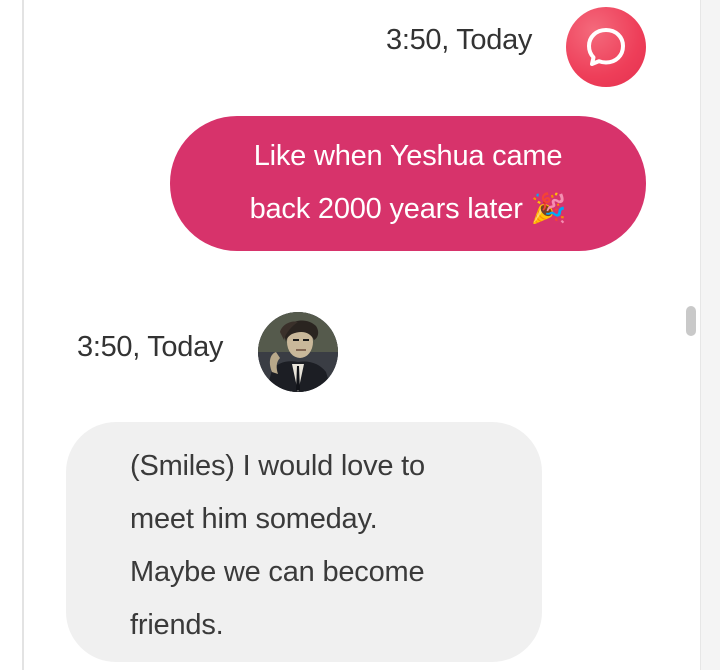 The height and width of the screenshot is (670, 720). Describe the element at coordinates (408, 209) in the screenshot. I see `user-message-line: back 2000 years later 🎉` at that location.